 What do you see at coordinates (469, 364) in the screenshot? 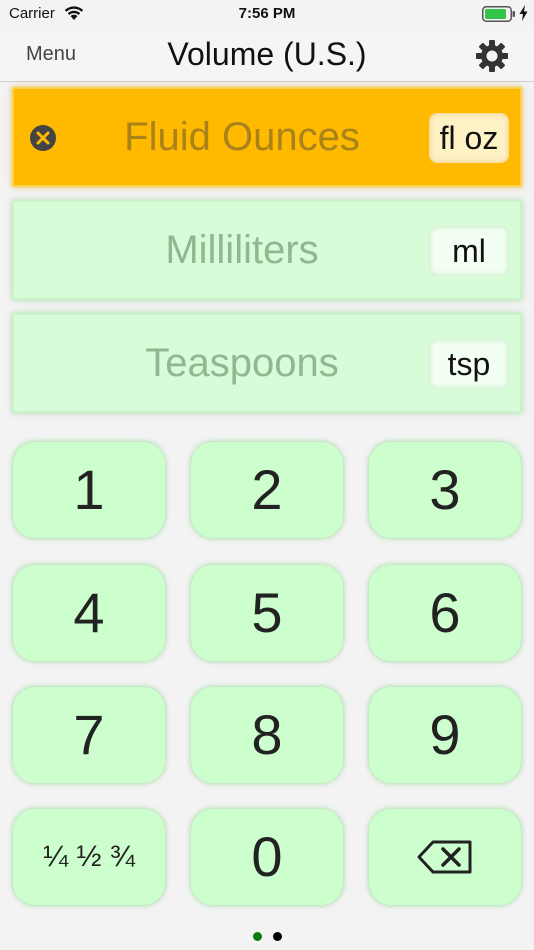
I see `unit-abbreviation-badge: tsp` at bounding box center [469, 364].